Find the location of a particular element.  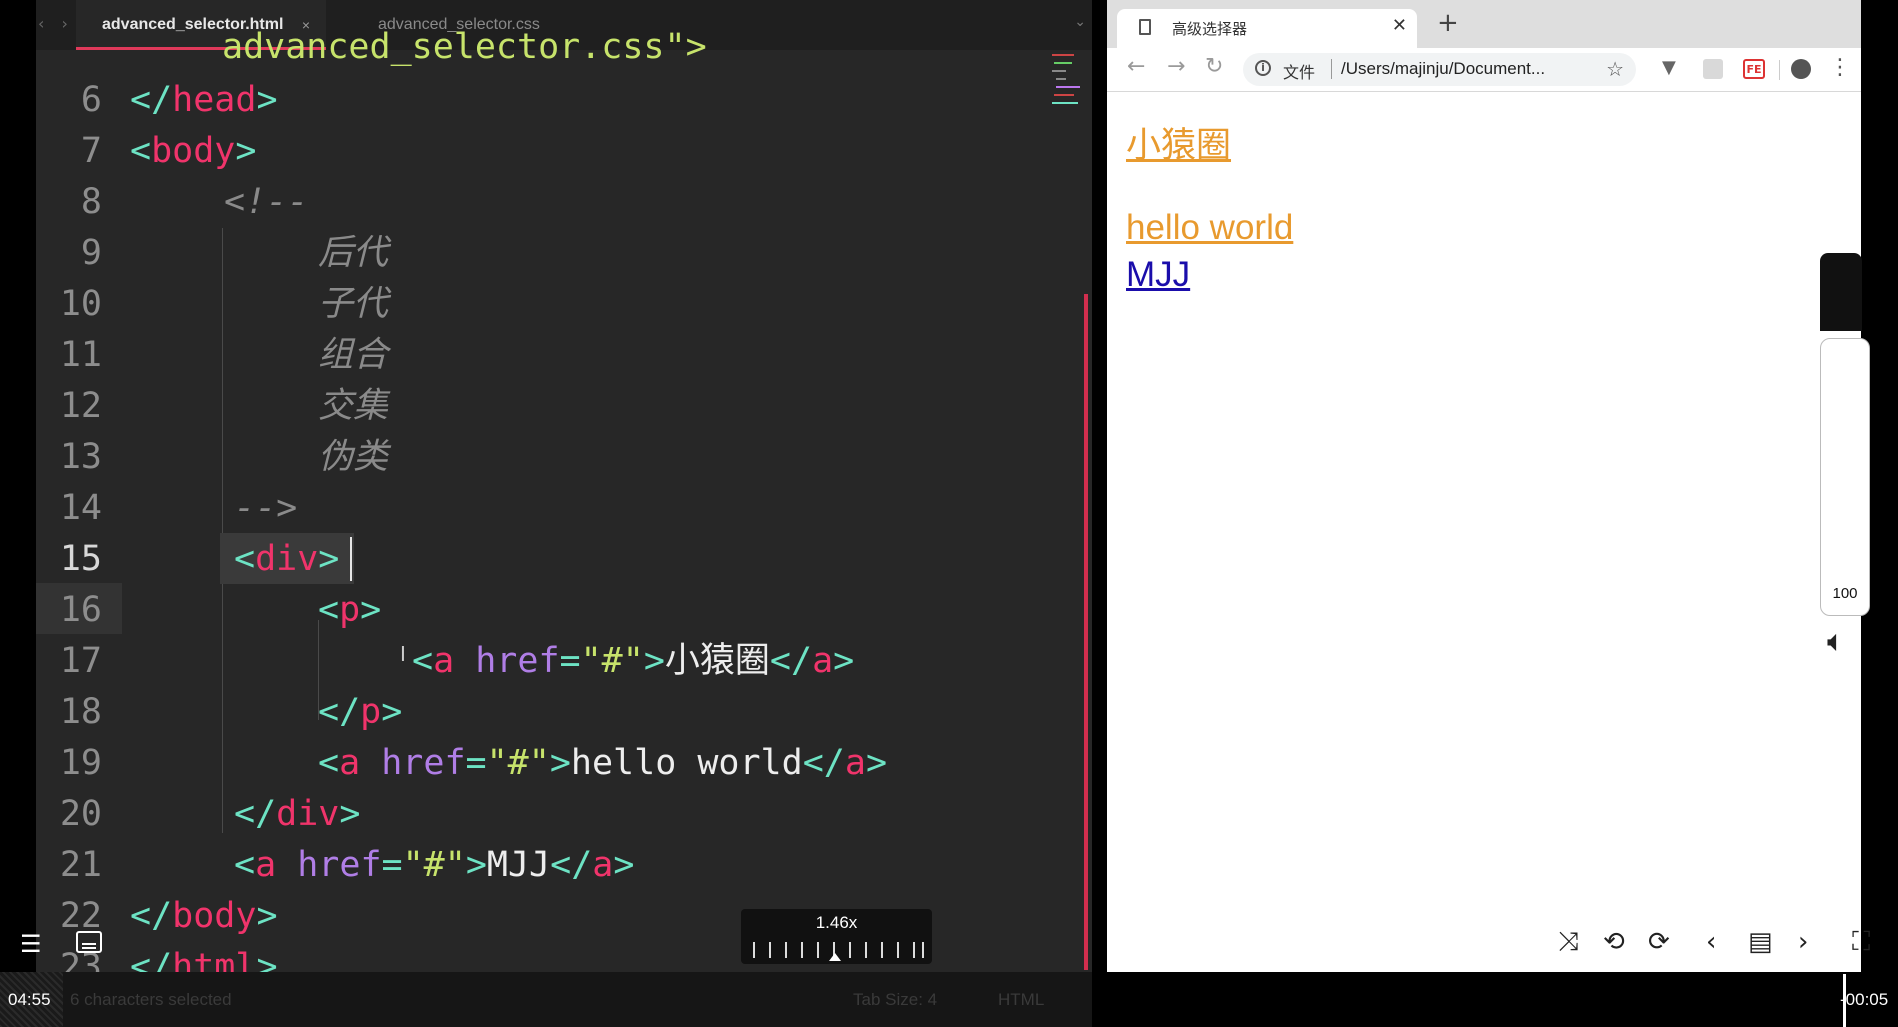

playlist-icon: ▤ is located at coordinates (1760, 942).